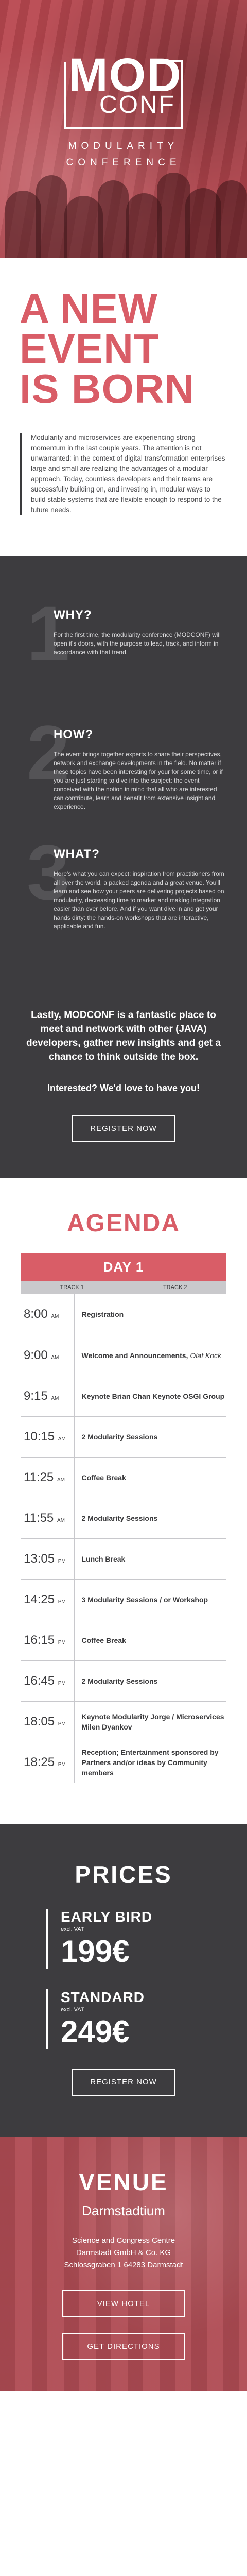 This screenshot has width=247, height=2576. What do you see at coordinates (107, 1916) in the screenshot?
I see `price-name: EARLY BIRD` at bounding box center [107, 1916].